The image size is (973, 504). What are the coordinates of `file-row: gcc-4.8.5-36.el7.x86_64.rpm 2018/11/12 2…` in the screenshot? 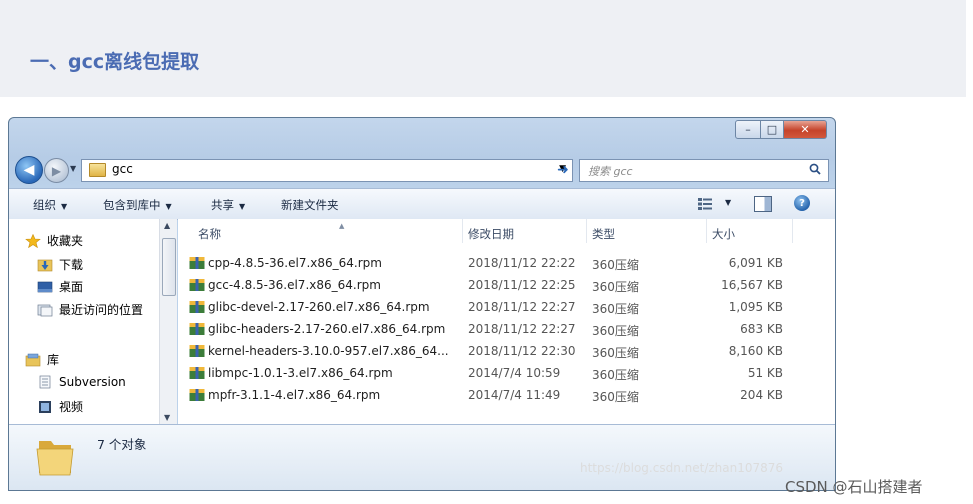 It's located at (488, 286).